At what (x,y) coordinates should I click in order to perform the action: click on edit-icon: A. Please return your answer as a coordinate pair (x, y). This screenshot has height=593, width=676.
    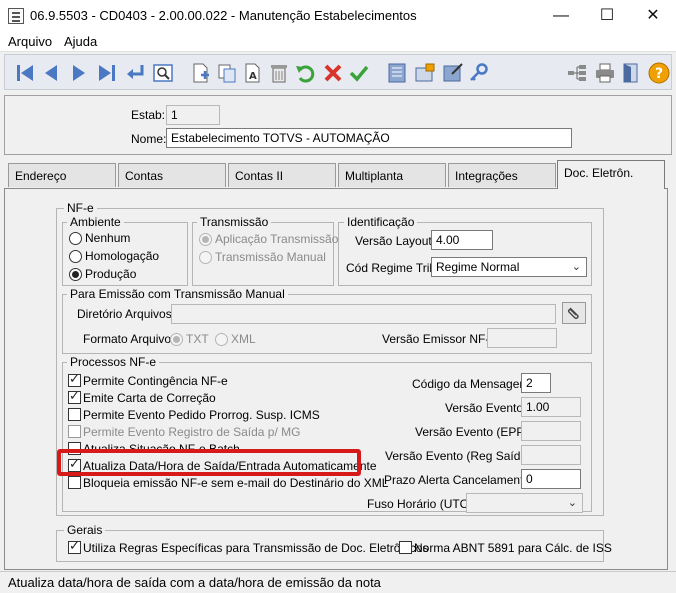
    Looking at the image, I should click on (253, 73).